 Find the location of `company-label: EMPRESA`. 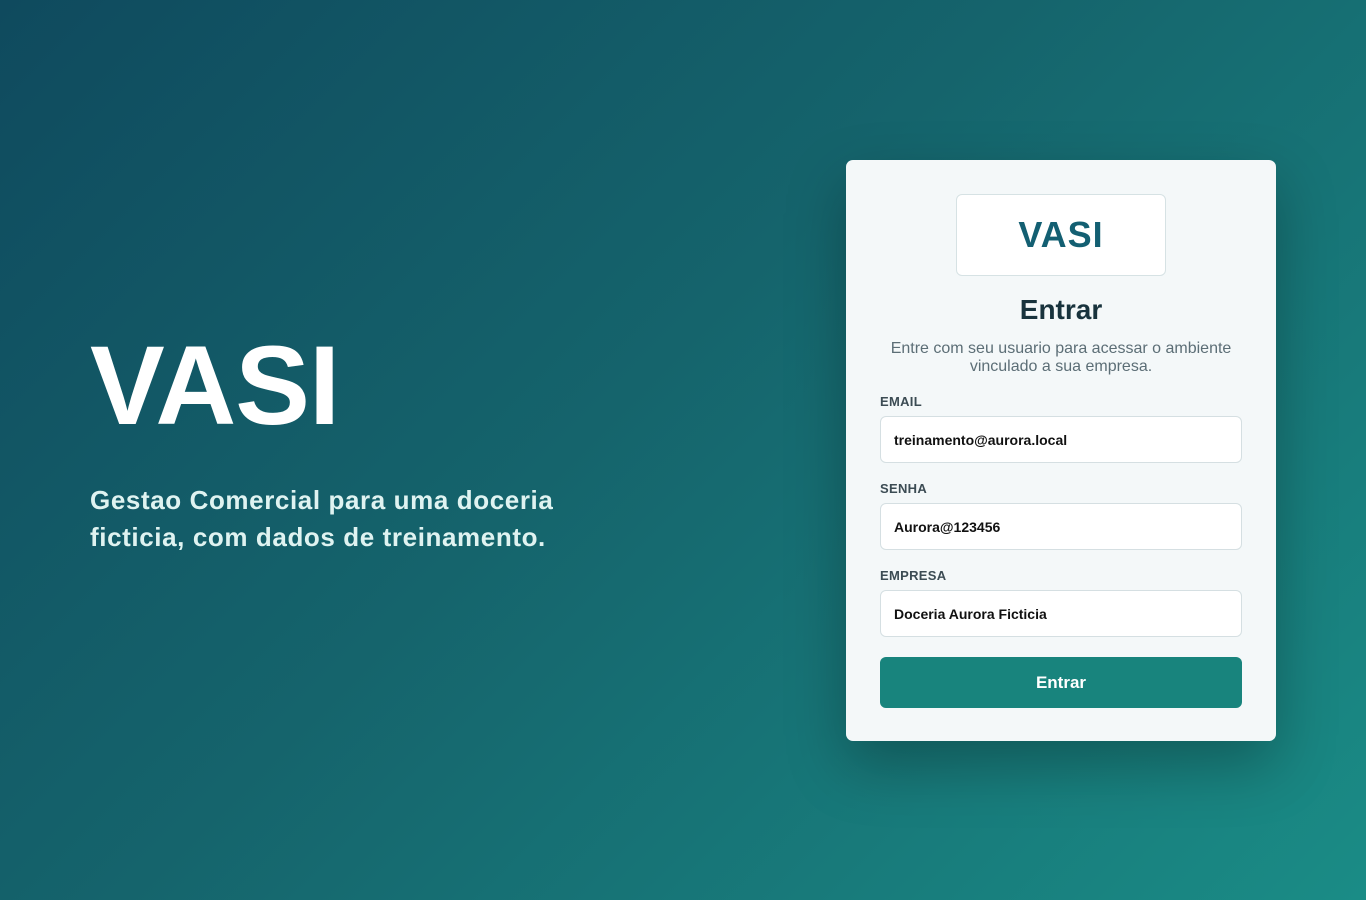

company-label: EMPRESA is located at coordinates (913, 575).